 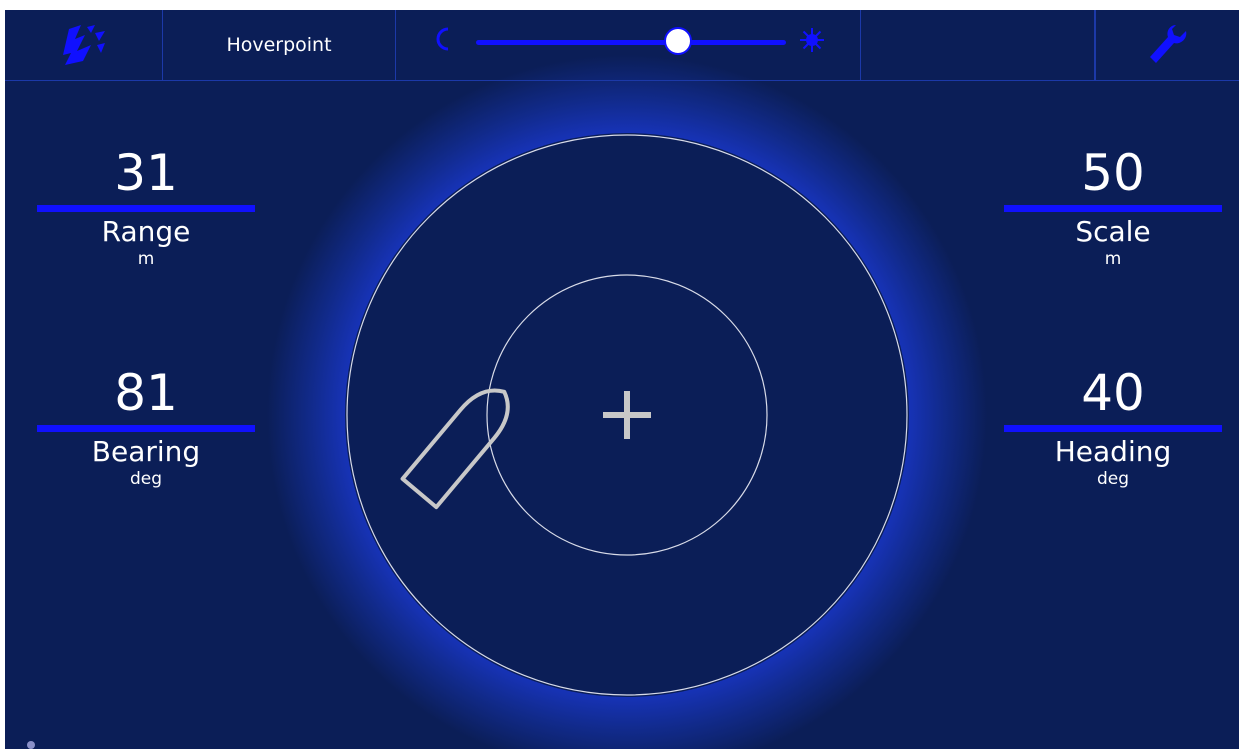 I want to click on brightness-control, so click(x=628, y=45).